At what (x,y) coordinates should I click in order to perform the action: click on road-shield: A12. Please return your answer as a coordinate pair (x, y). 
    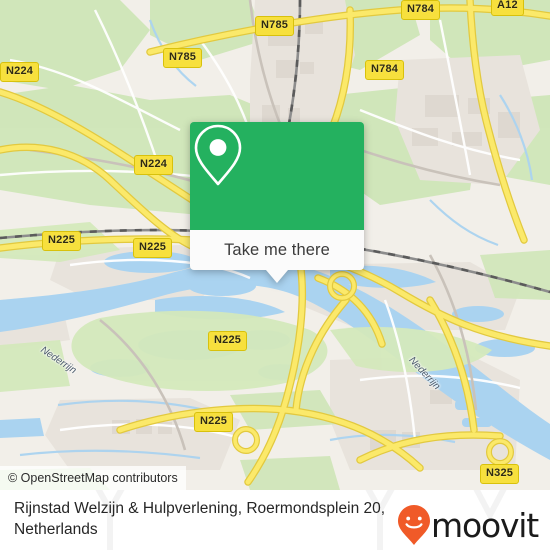
    Looking at the image, I should click on (507, 8).